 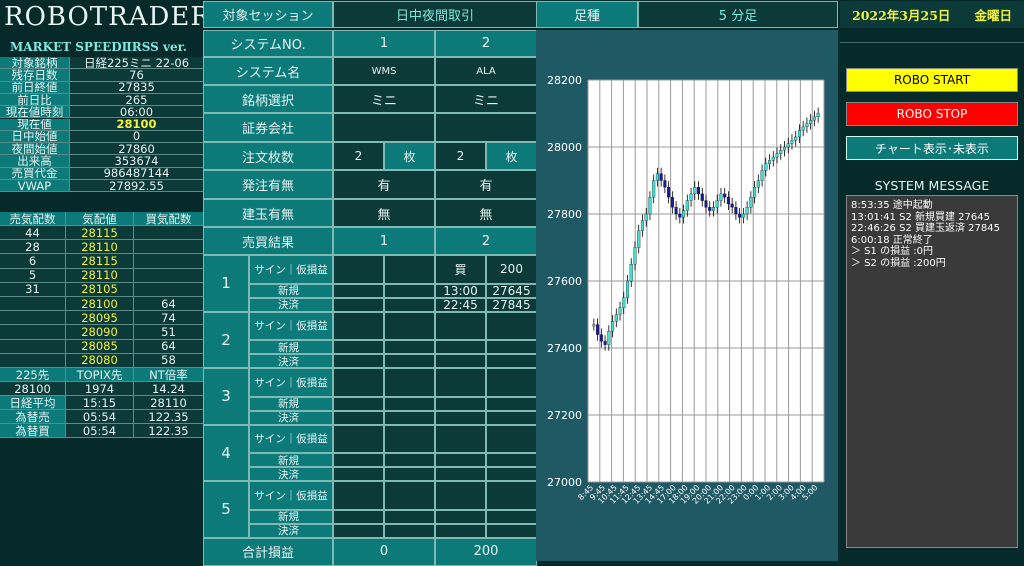 I want to click on position-flag-s2: 無, so click(x=486, y=213).